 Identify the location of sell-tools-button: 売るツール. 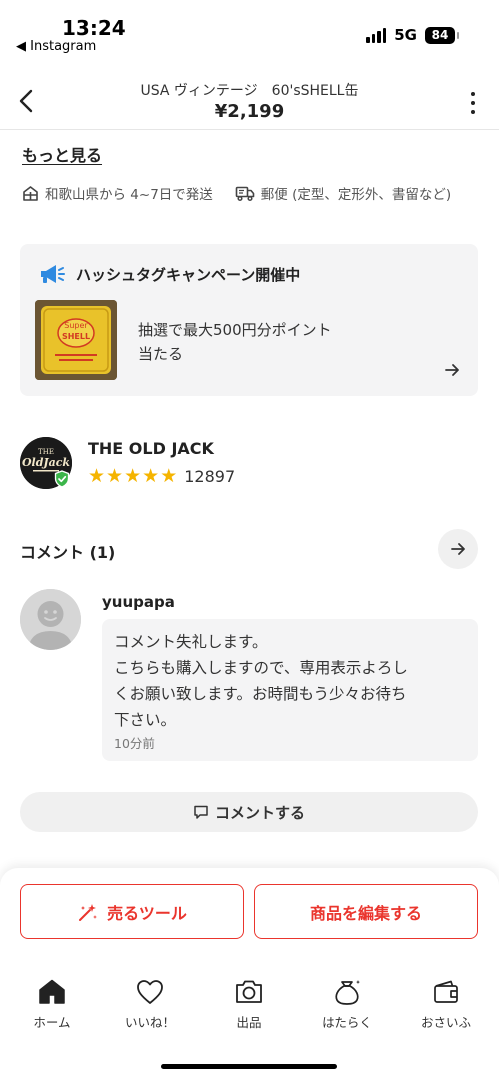
(132, 911).